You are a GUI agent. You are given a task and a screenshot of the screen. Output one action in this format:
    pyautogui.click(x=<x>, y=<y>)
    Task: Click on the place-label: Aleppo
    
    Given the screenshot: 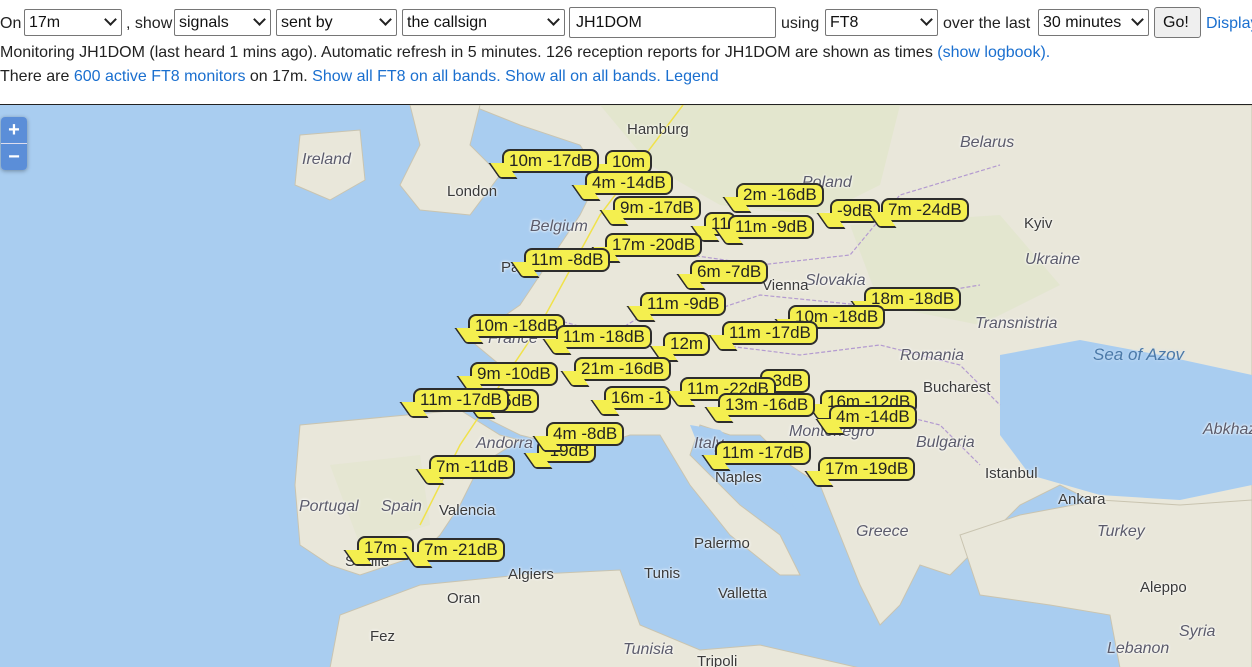 What is the action you would take?
    pyautogui.click(x=1163, y=587)
    